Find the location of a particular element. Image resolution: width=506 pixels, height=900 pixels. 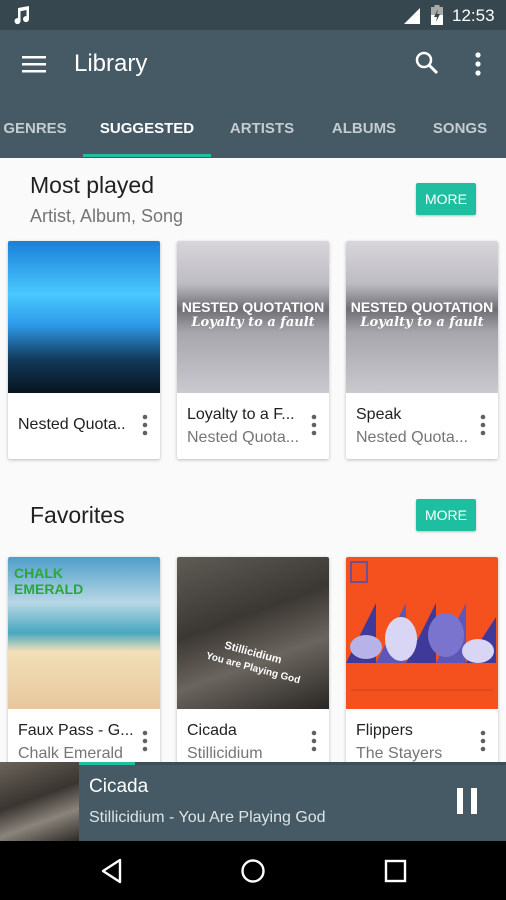

tab-bar: GENRES SUGGESTED ARTISTS ALBUMS SONGS is located at coordinates (253, 137).